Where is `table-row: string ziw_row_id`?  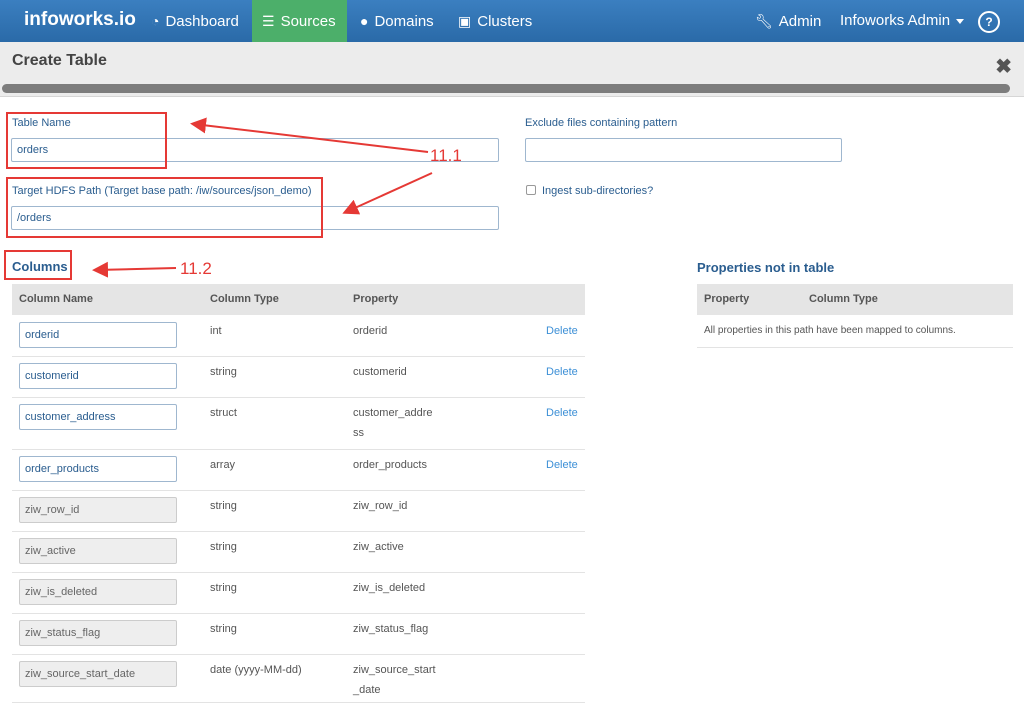
table-row: string ziw_row_id is located at coordinates (298, 511).